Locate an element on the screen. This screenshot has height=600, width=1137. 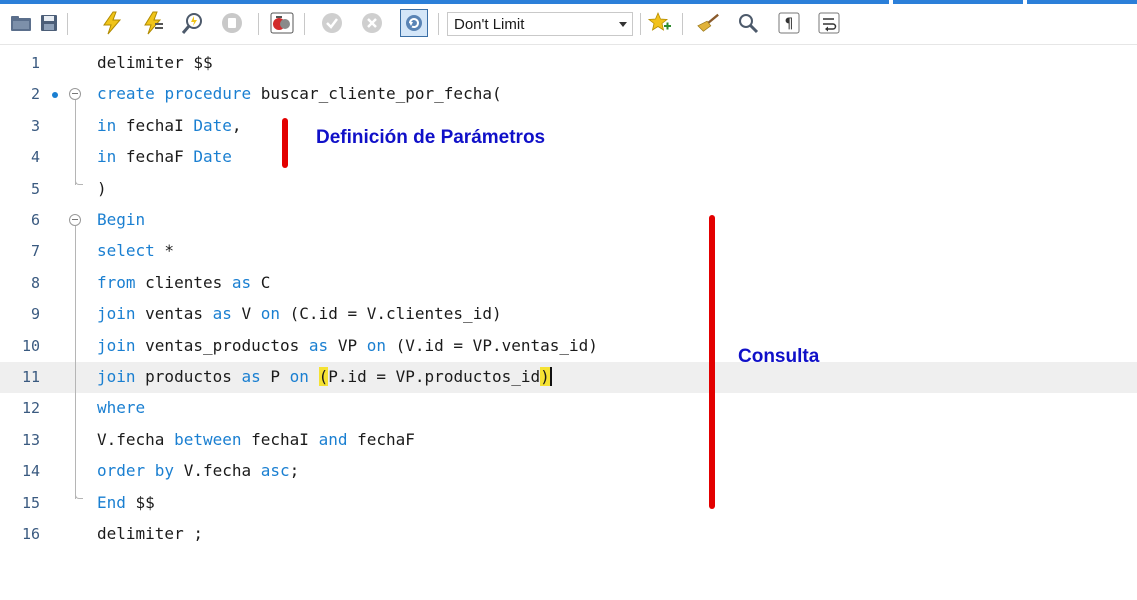
code-text: where is located at coordinates (121, 407).